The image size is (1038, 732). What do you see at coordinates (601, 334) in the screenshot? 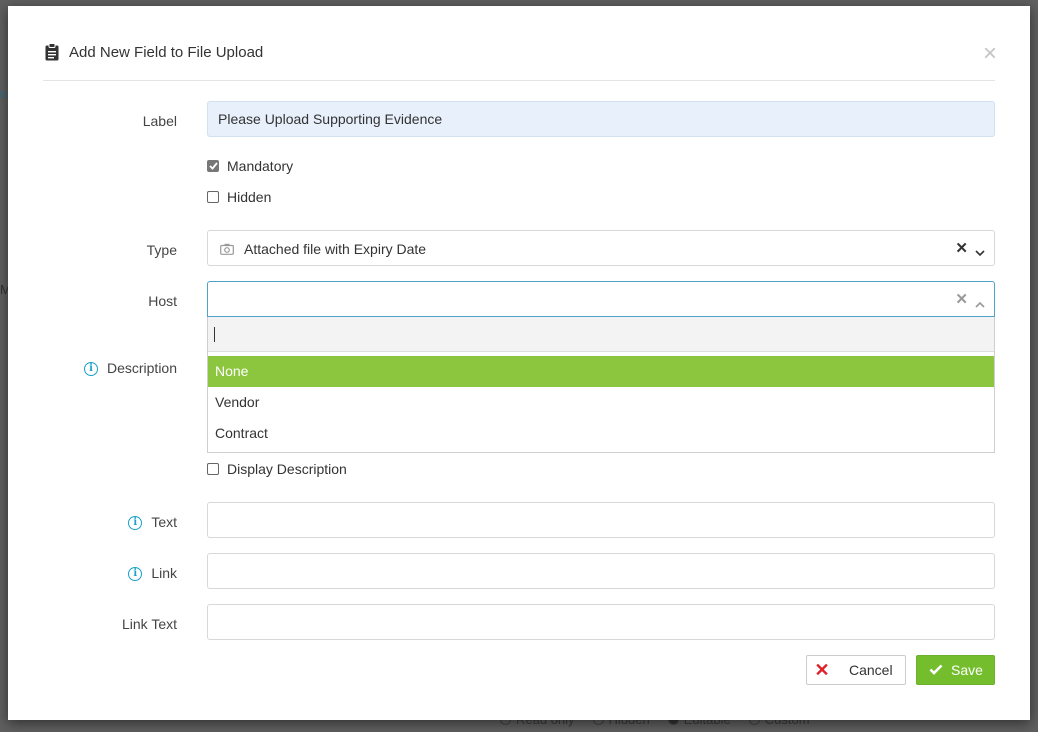
I see `host-search-input` at bounding box center [601, 334].